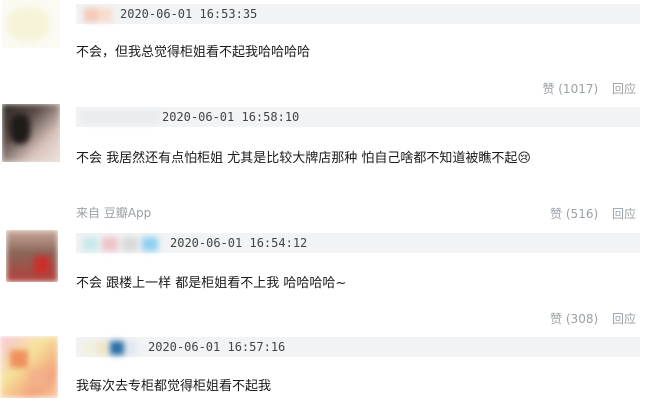  What do you see at coordinates (358, 347) in the screenshot?
I see `comment-meta-bar: 2020-06-01 16:57:16` at bounding box center [358, 347].